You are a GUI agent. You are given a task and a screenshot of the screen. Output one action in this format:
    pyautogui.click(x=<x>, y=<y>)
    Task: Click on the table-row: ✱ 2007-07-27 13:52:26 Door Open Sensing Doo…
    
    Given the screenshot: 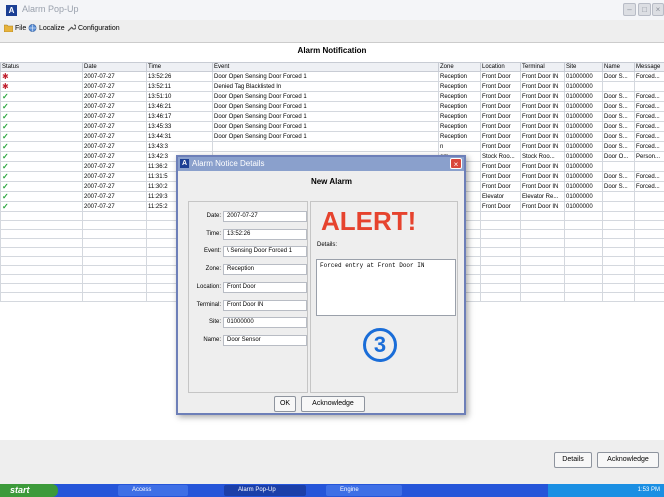 What is the action you would take?
    pyautogui.click(x=332, y=76)
    